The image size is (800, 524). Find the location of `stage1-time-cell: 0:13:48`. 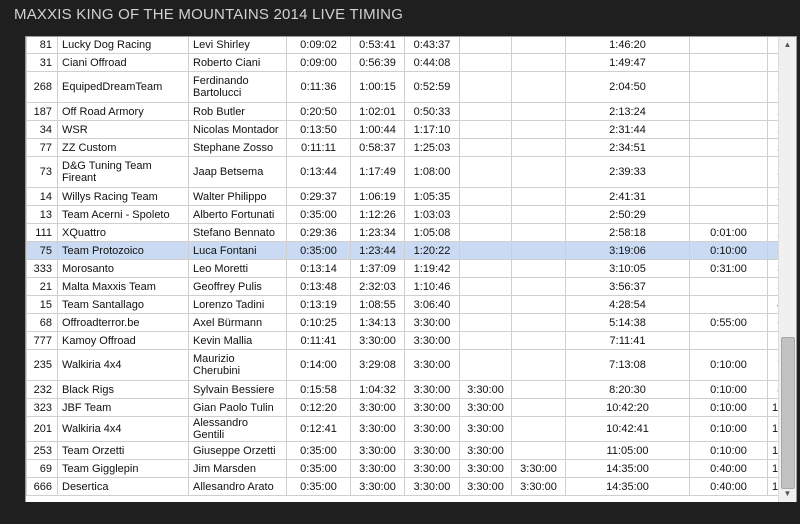

stage1-time-cell: 0:13:48 is located at coordinates (318, 286).